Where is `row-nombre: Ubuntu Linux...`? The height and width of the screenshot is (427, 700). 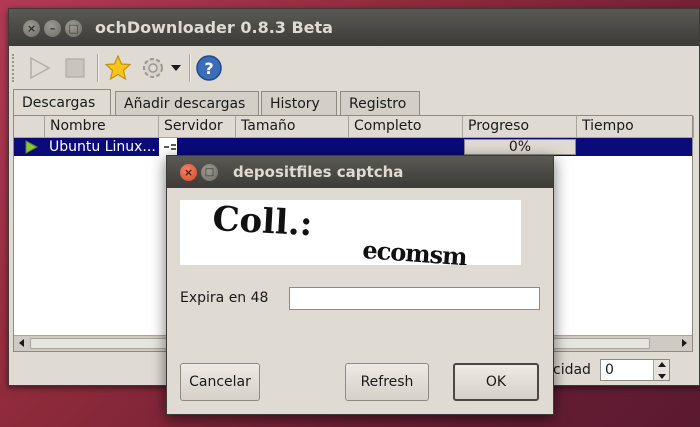
row-nombre: Ubuntu Linux... is located at coordinates (102, 147).